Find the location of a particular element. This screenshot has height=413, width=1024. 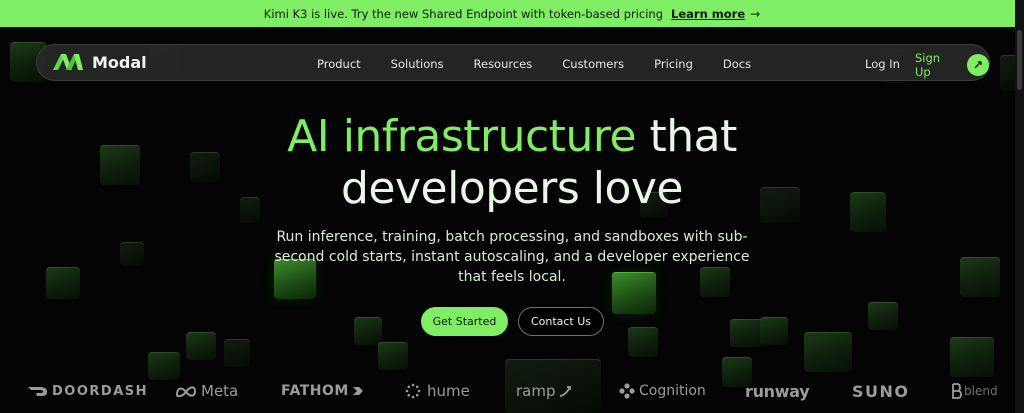

learn-more-link: Learn more is located at coordinates (708, 14).